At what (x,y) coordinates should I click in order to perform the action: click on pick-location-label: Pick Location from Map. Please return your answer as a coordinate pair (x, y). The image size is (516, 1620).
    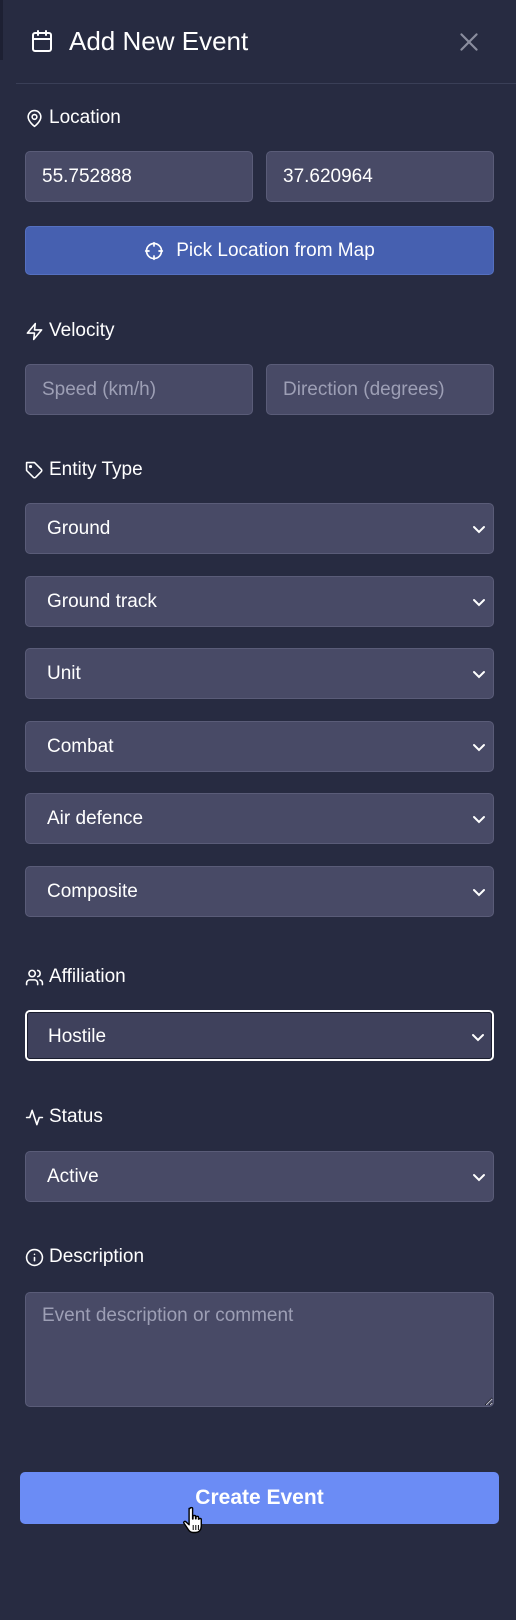
    Looking at the image, I should click on (275, 250).